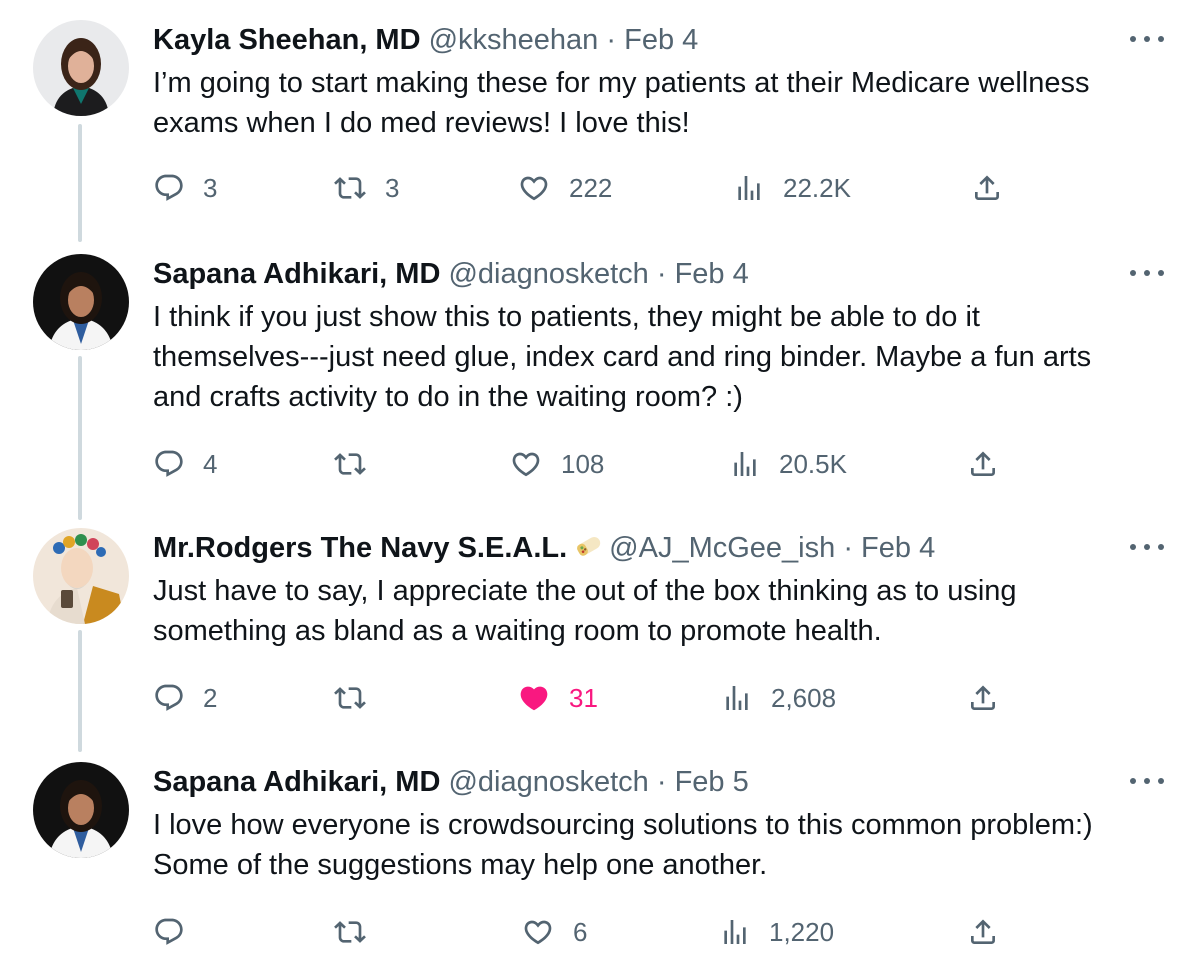 This screenshot has width=1204, height=970. Describe the element at coordinates (591, 187) in the screenshot. I see `like-count: 222` at that location.